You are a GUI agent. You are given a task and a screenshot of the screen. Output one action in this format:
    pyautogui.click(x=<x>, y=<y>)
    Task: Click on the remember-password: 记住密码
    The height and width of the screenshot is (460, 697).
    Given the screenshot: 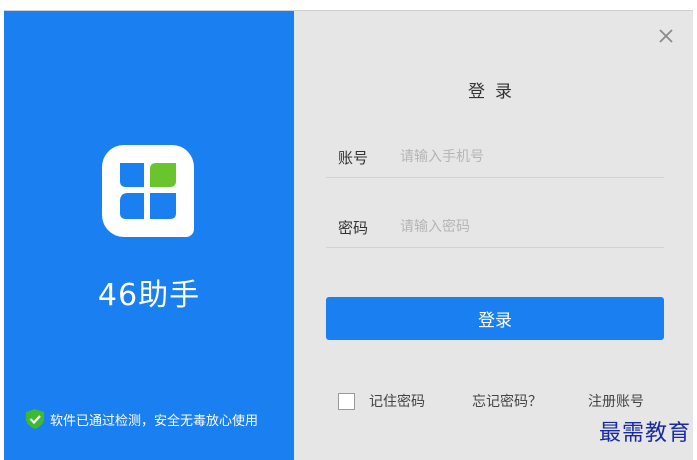 What is the action you would take?
    pyautogui.click(x=381, y=401)
    